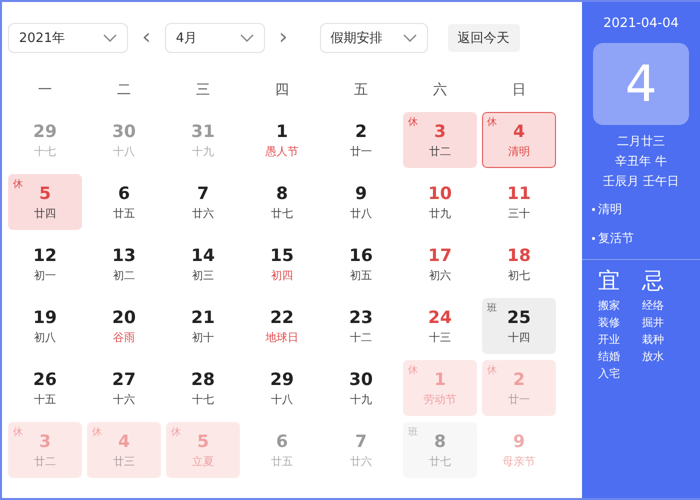 This screenshot has width=700, height=500. What do you see at coordinates (124, 132) in the screenshot?
I see `day-number: 30` at bounding box center [124, 132].